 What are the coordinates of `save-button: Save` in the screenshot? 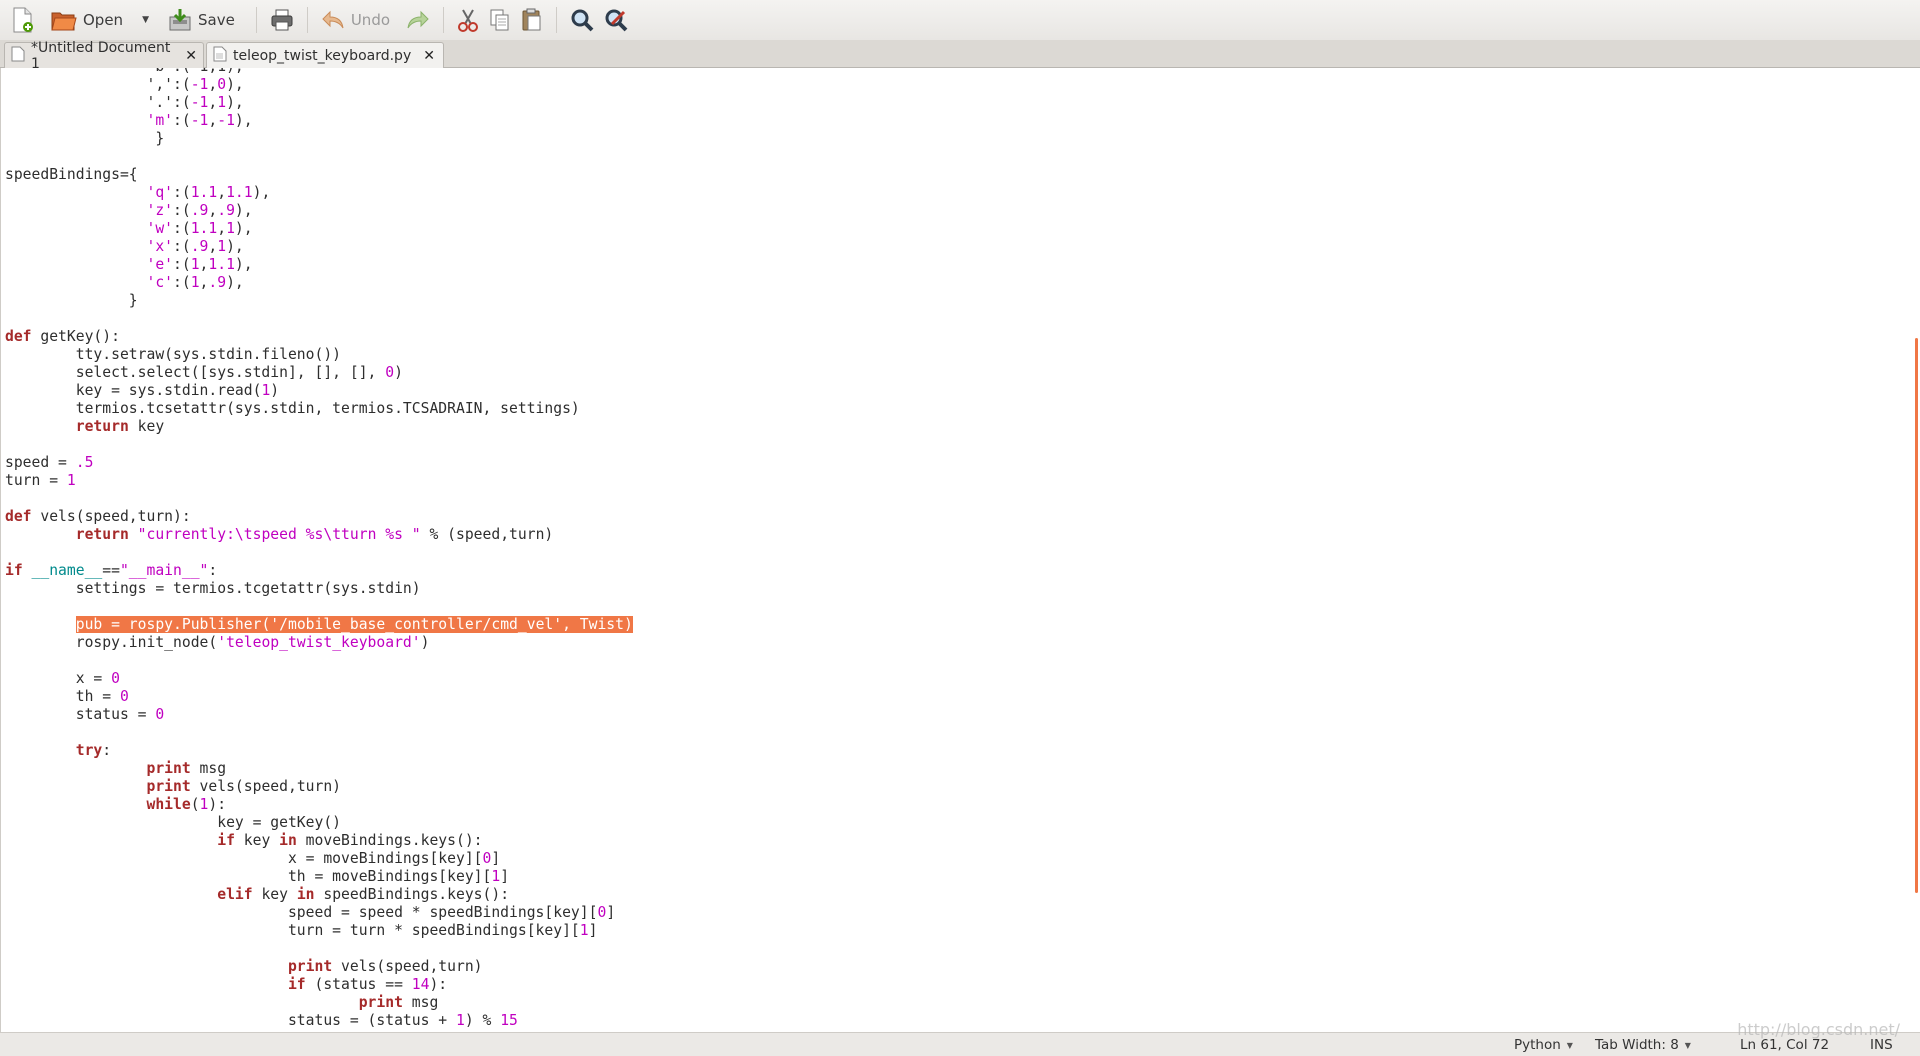 It's located at (201, 20).